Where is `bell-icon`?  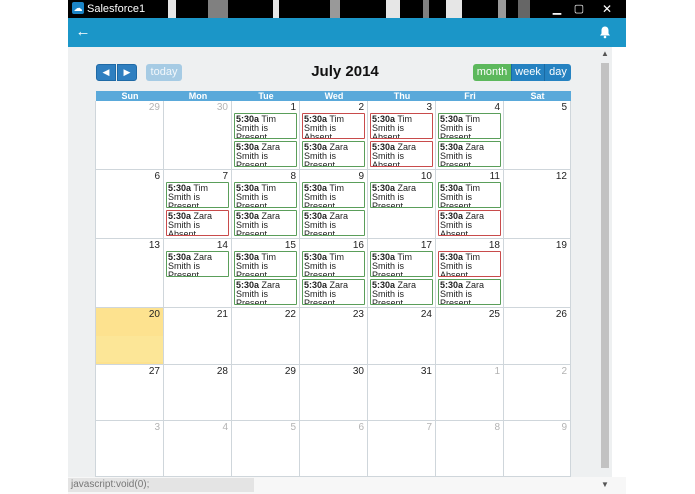
bell-icon is located at coordinates (605, 32).